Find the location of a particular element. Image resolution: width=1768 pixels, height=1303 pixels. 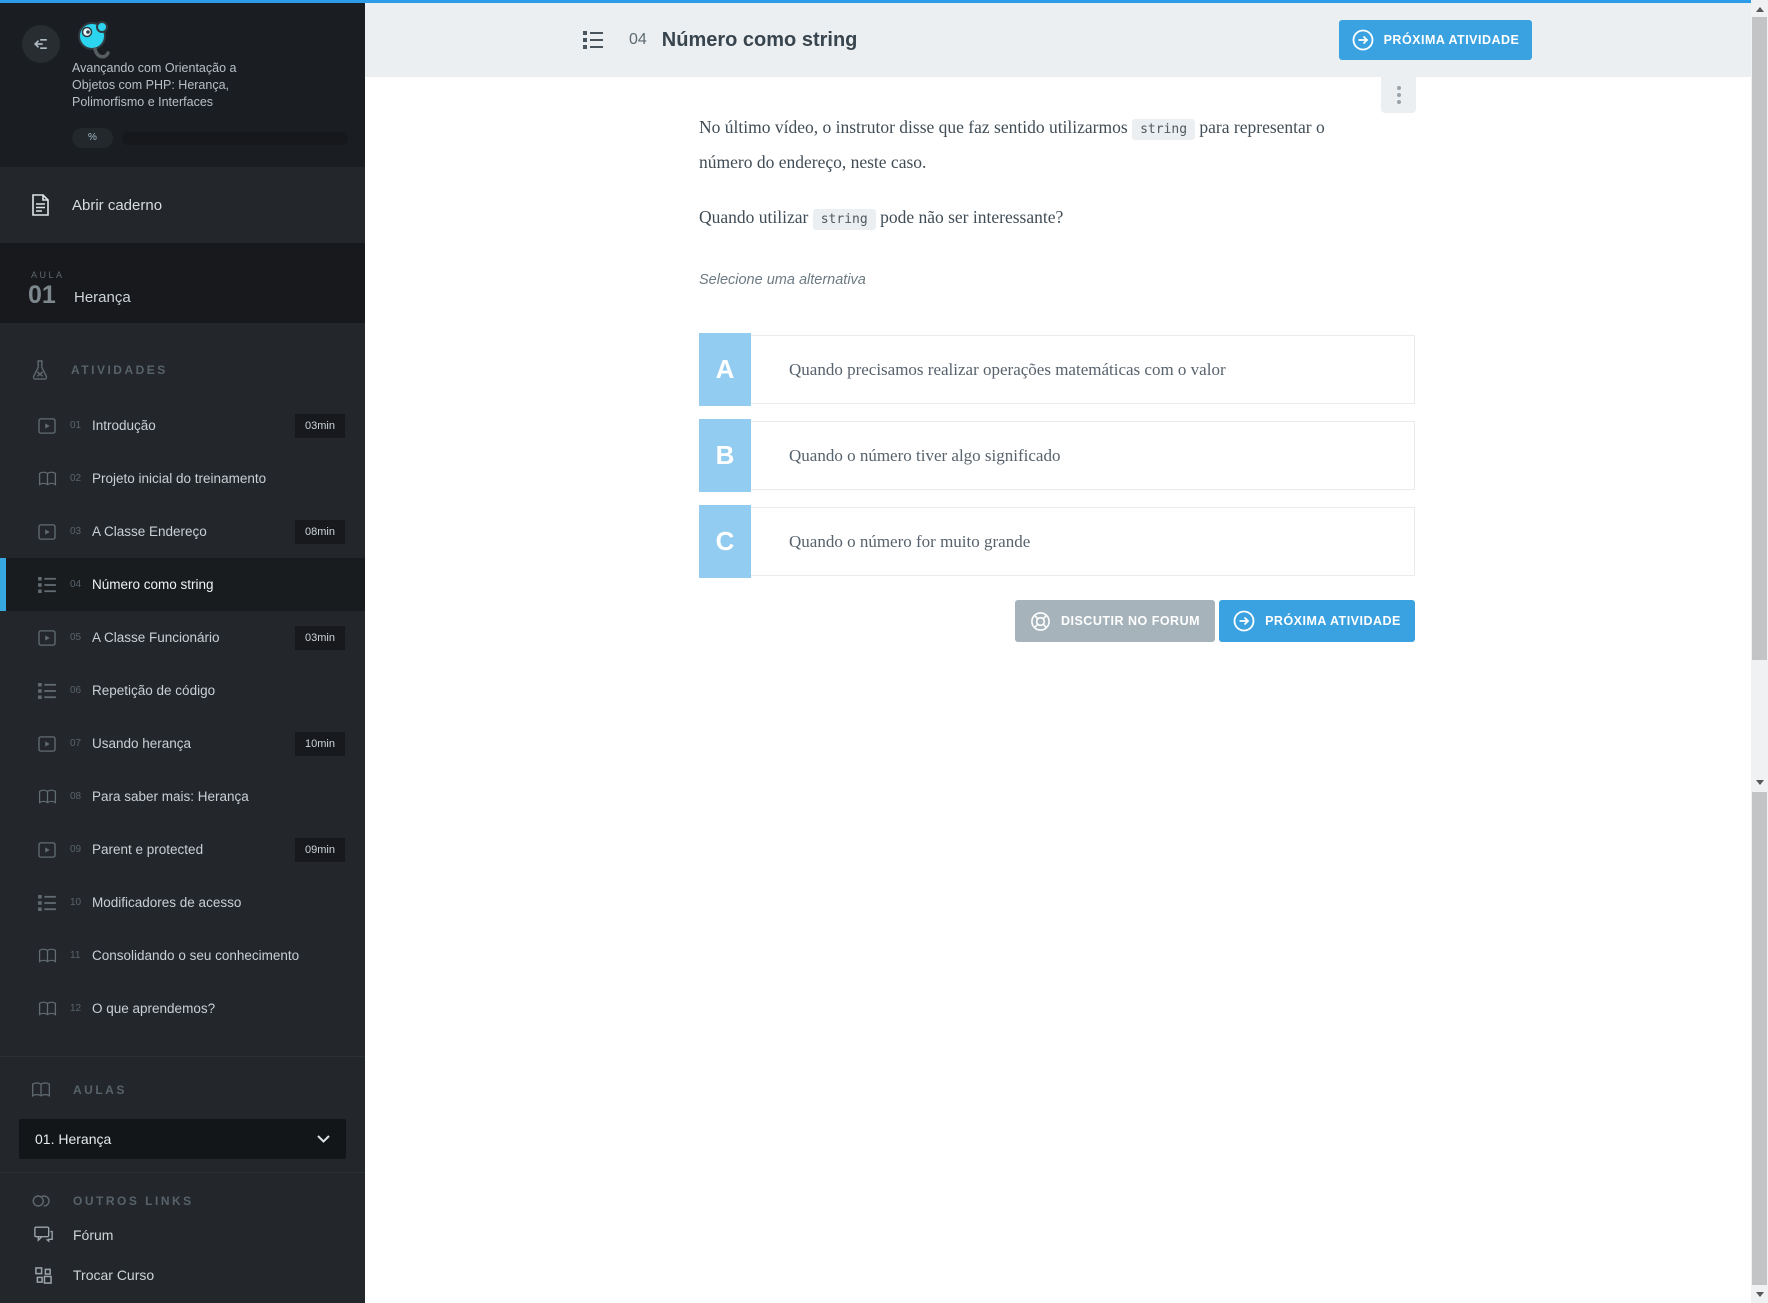

activity-label: O que aprendemos? is located at coordinates (154, 1008).